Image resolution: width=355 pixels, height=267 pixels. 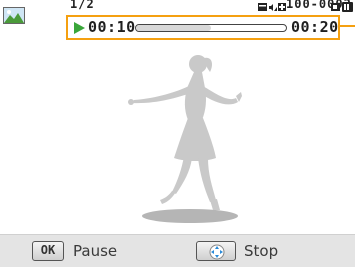 I want to click on progress-track, so click(x=211, y=28).